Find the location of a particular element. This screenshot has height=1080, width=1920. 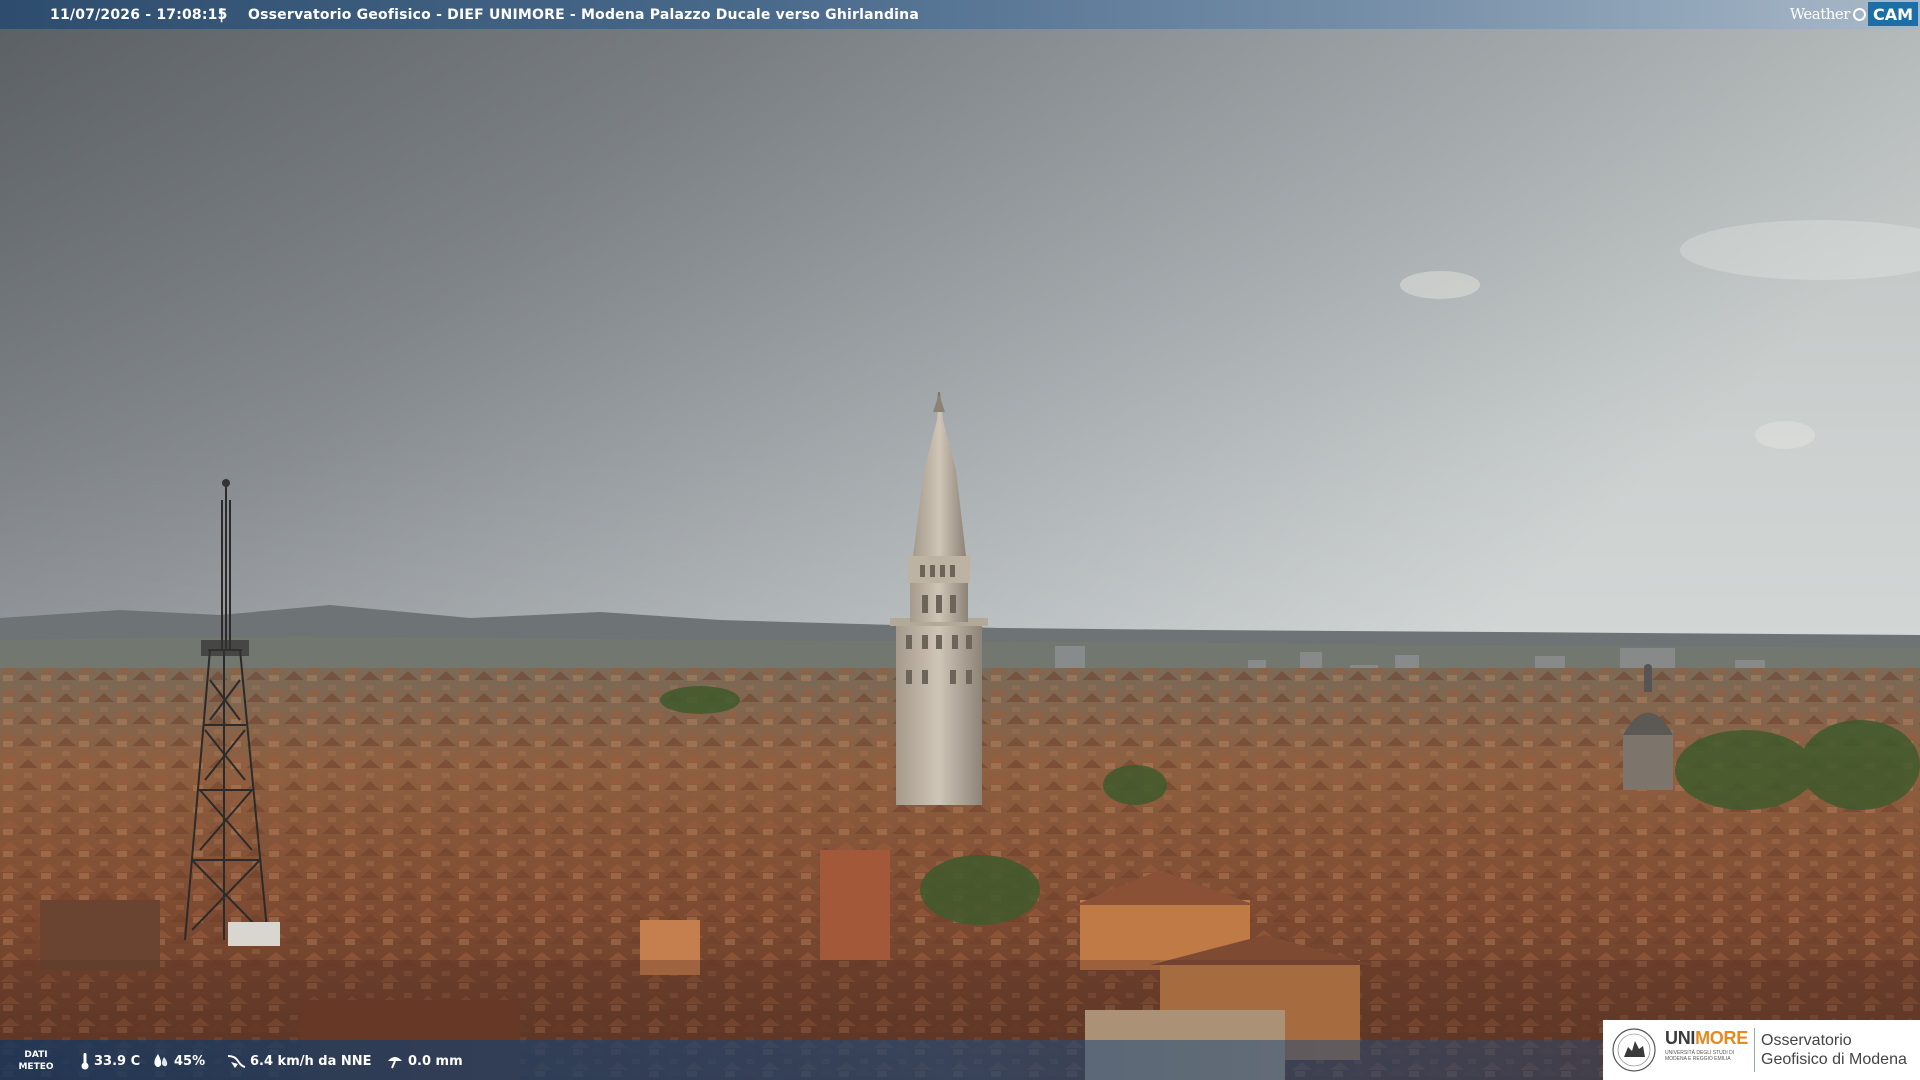

wind-icon is located at coordinates (236, 1061).